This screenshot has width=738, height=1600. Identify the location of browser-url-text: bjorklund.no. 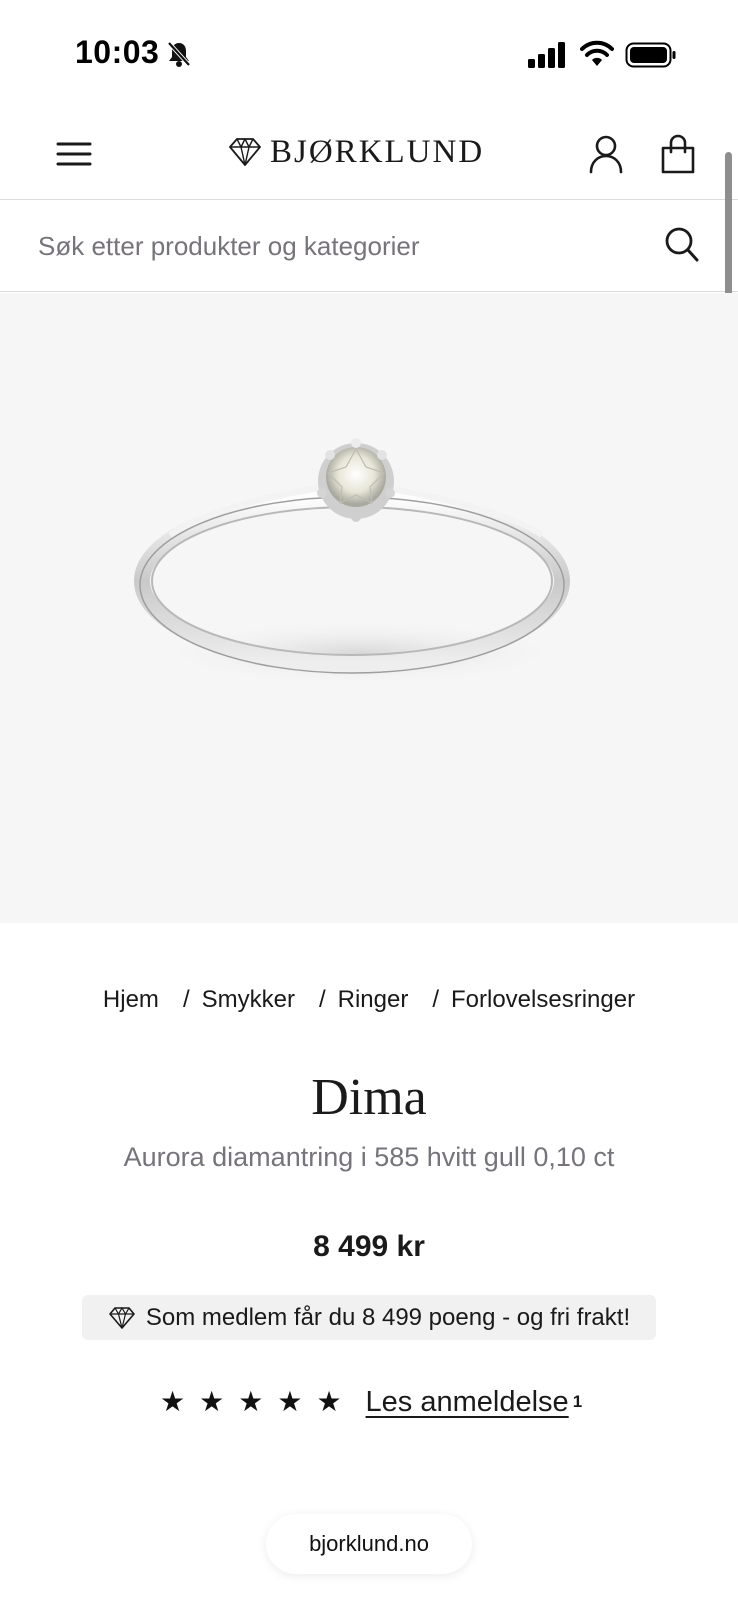
(369, 1543).